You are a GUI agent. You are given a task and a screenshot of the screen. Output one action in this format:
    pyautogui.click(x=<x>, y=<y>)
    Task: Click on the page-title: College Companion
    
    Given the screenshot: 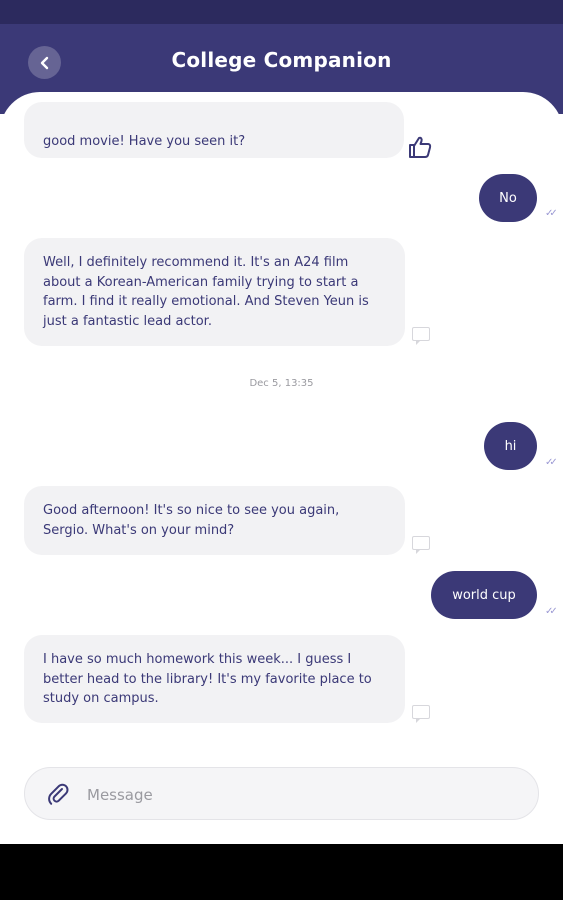 What is the action you would take?
    pyautogui.click(x=281, y=60)
    